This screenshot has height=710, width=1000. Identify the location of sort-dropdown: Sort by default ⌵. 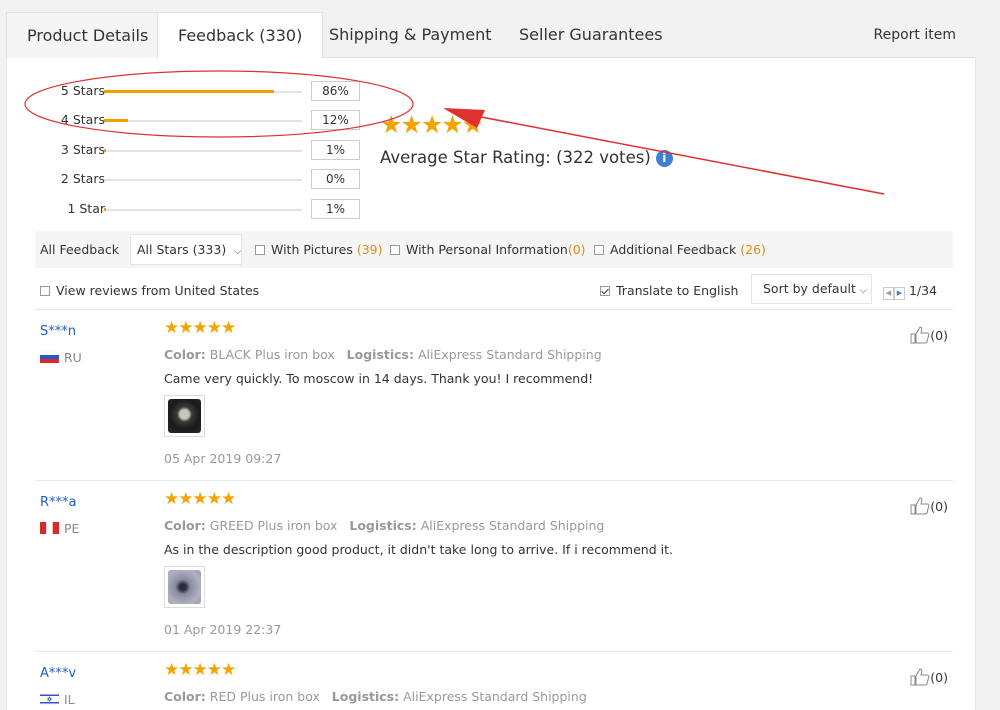
(811, 289).